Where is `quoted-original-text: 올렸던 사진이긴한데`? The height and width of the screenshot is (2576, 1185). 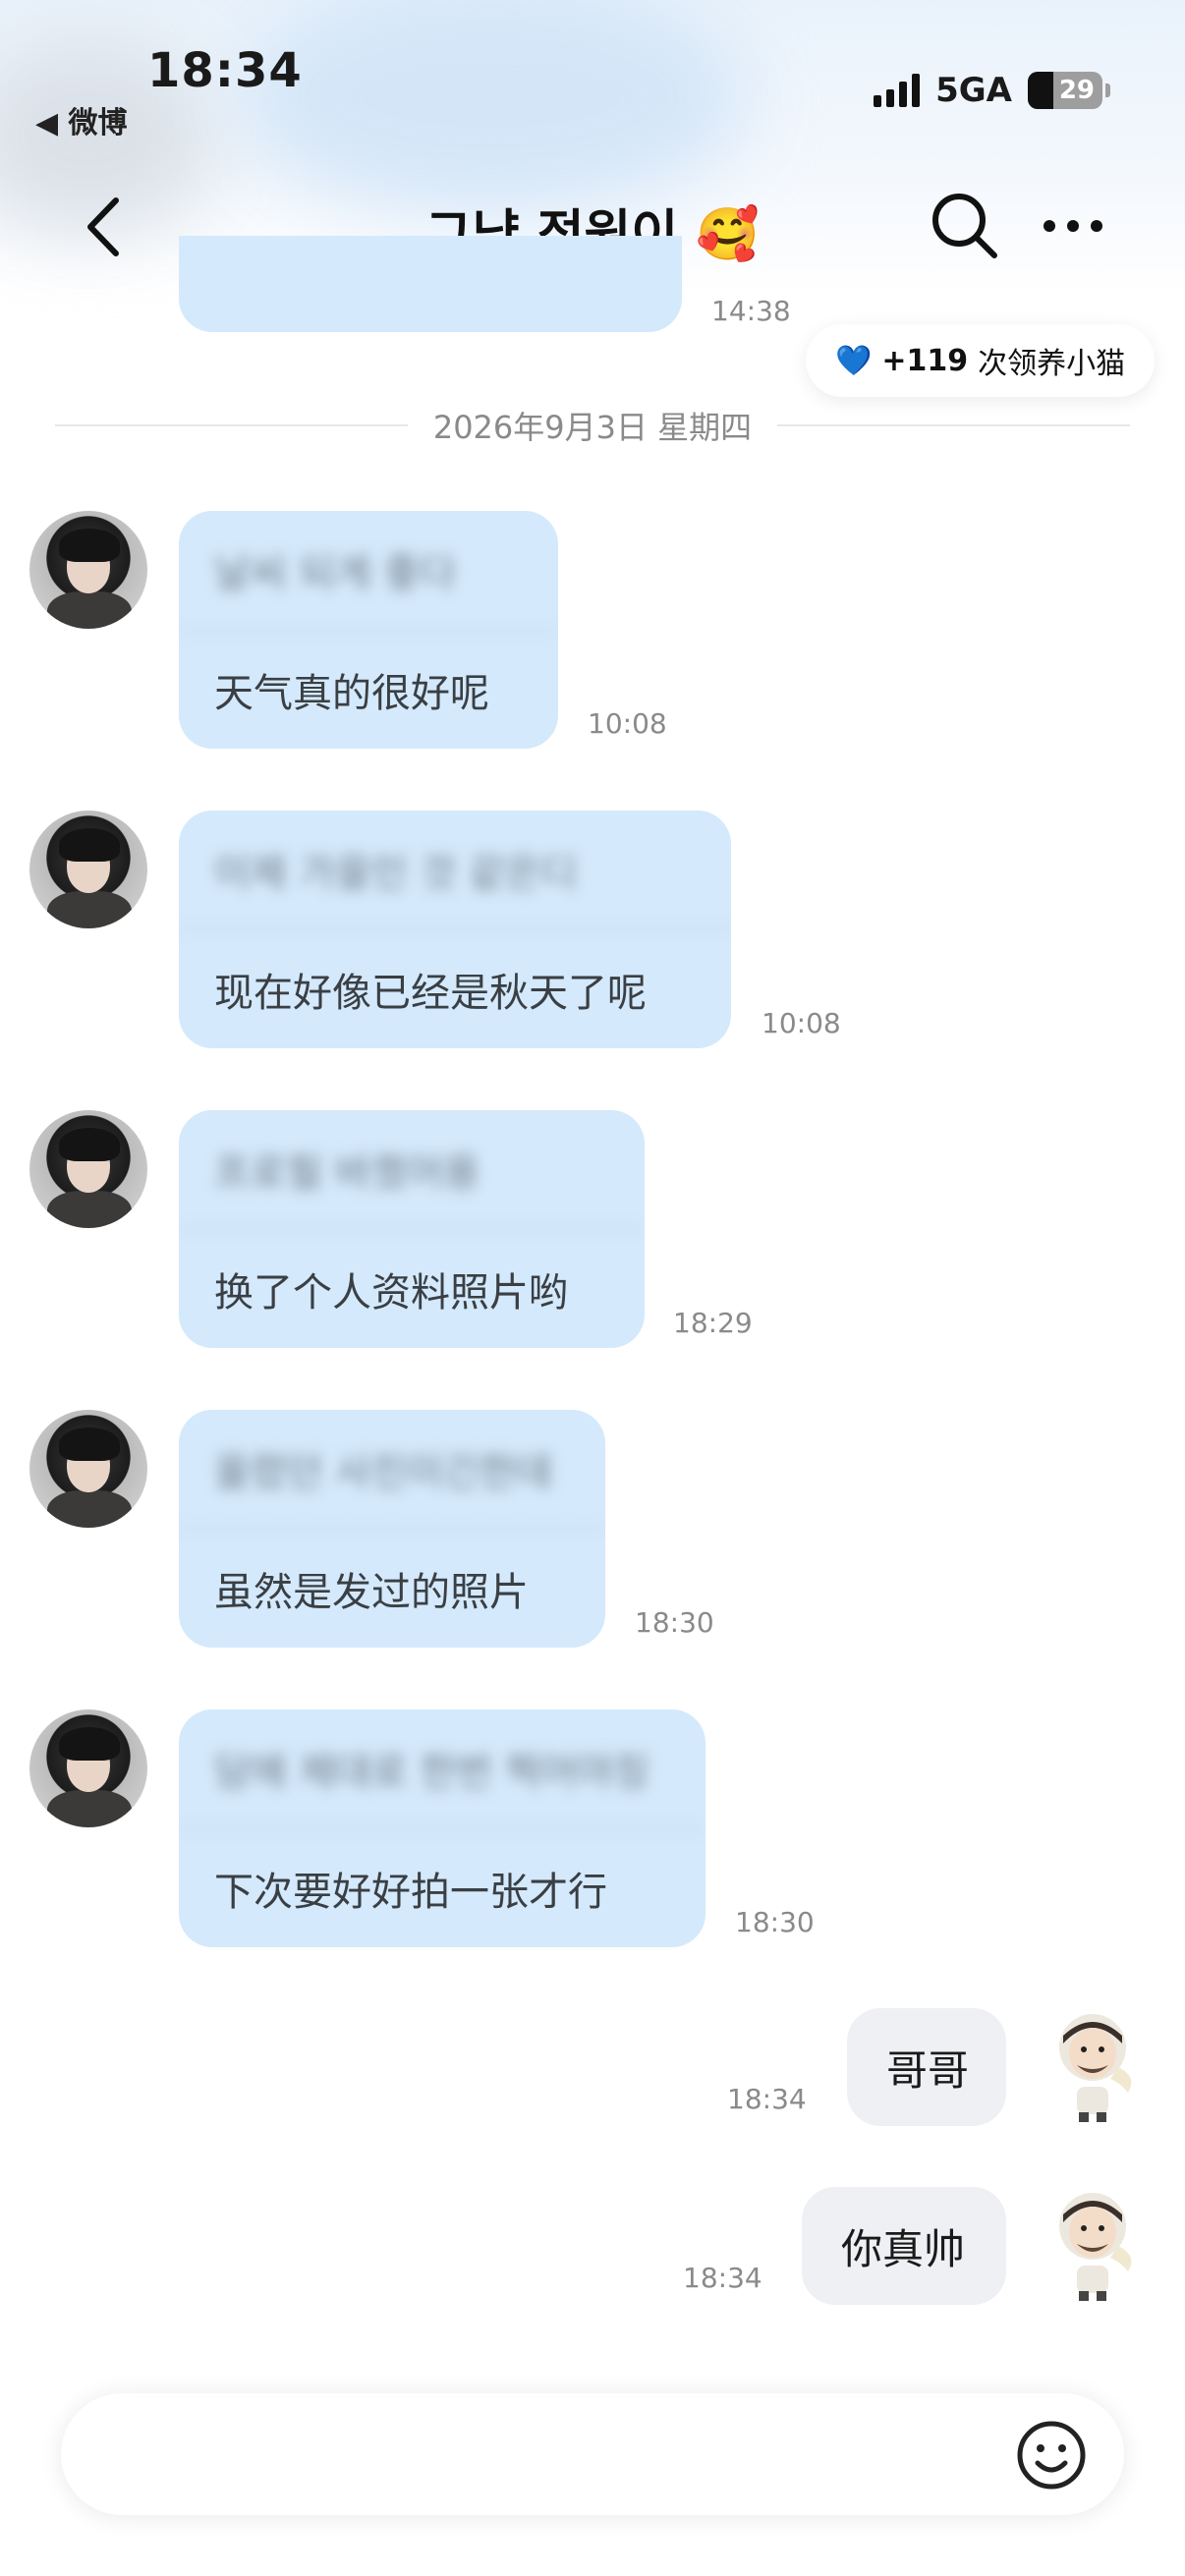 quoted-original-text: 올렸던 사진이긴한데 is located at coordinates (392, 1470).